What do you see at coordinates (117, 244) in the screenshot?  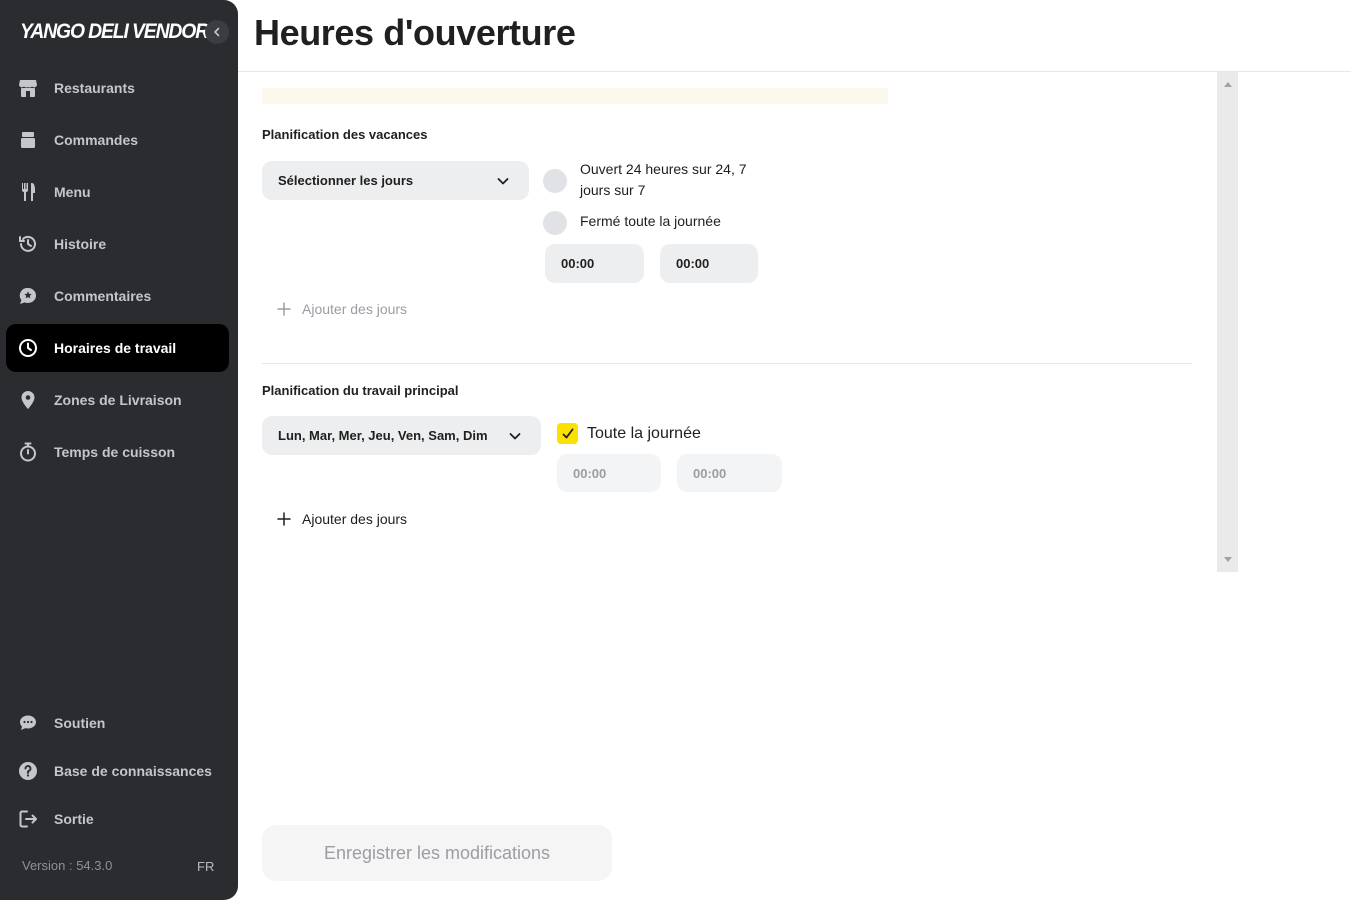 I see `sidebar-item-histoire: Histoire` at bounding box center [117, 244].